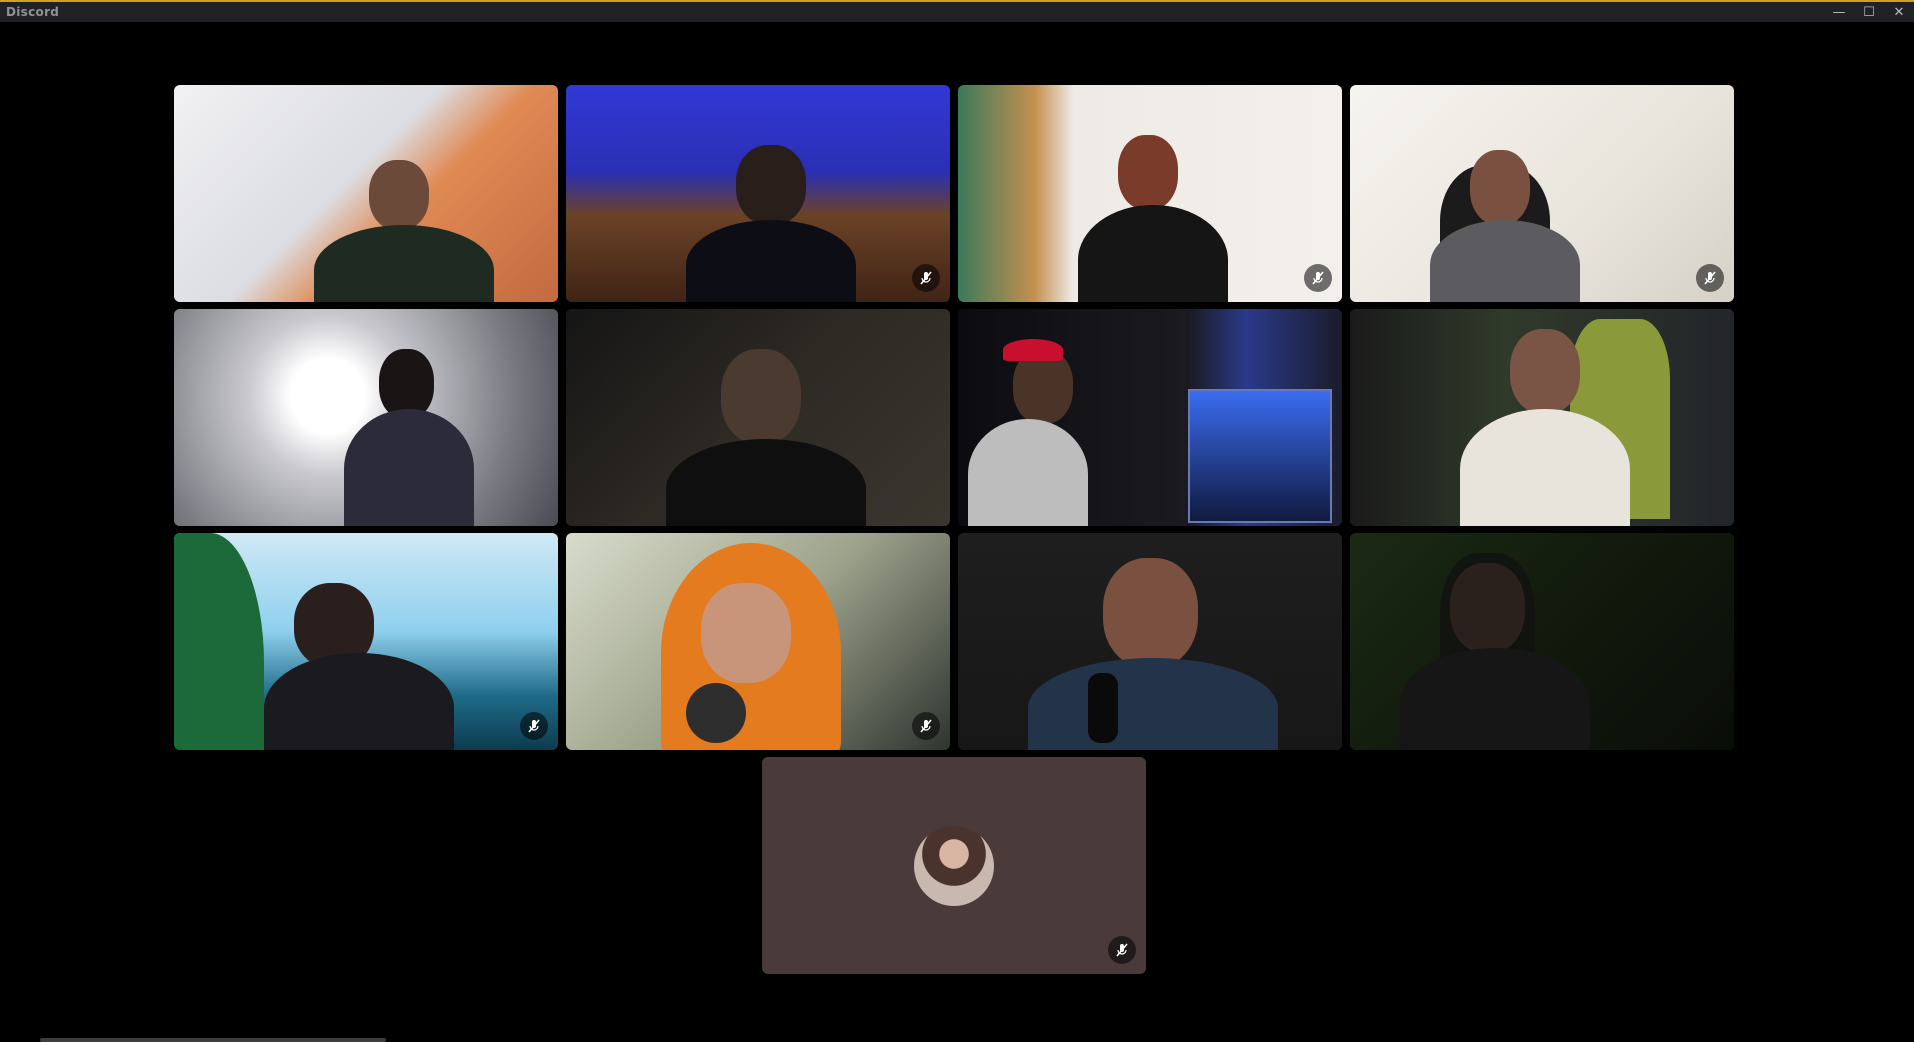  I want to click on window-controls: — ☐ ✕, so click(1869, 12).